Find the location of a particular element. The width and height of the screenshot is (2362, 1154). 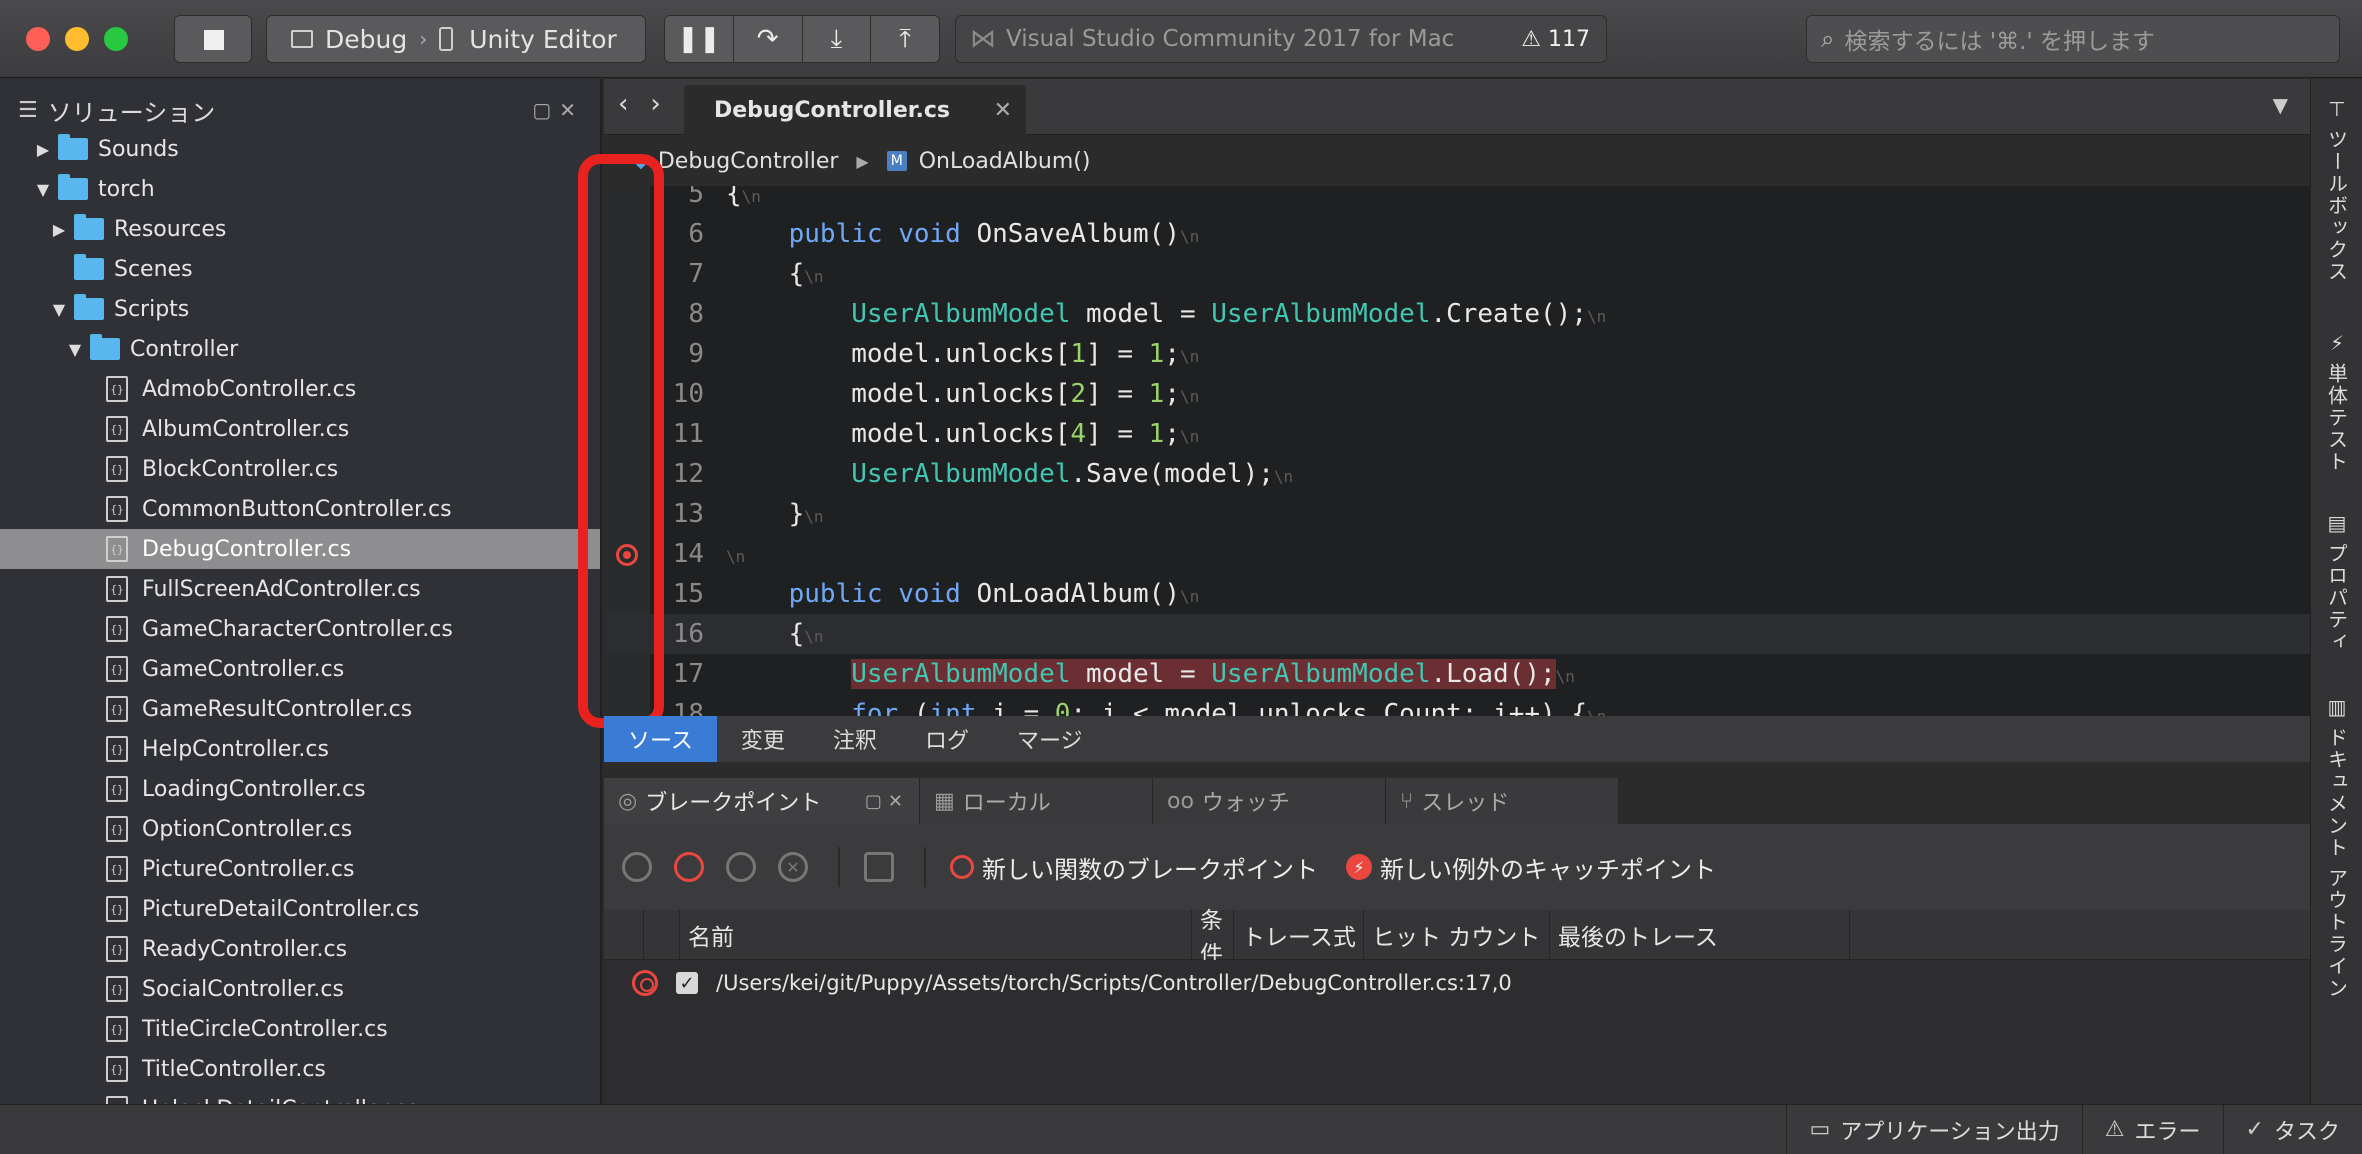

tree-item-label: UnlockDetailController.cs is located at coordinates (280, 1101).